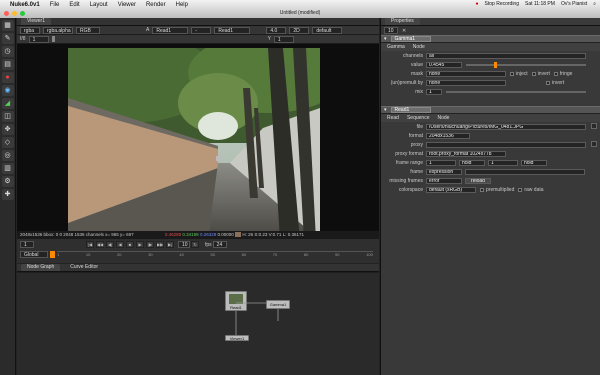 The width and height of the screenshot is (600, 375). What do you see at coordinates (497, 190) in the screenshot?
I see `premultiplied-checkbox: premultiplied` at bounding box center [497, 190].